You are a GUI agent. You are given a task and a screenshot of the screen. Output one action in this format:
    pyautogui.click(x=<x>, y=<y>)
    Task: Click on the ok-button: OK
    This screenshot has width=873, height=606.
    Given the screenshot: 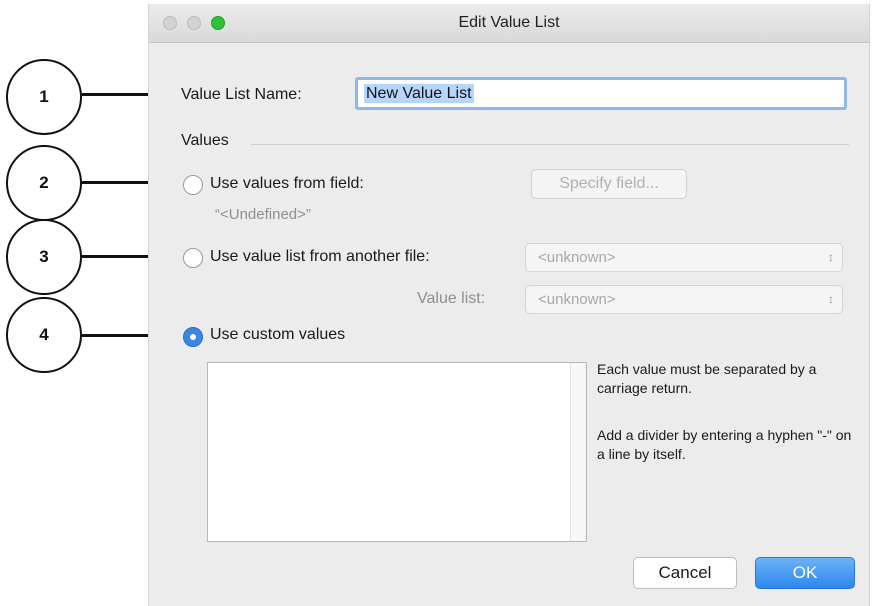 What is the action you would take?
    pyautogui.click(x=805, y=573)
    